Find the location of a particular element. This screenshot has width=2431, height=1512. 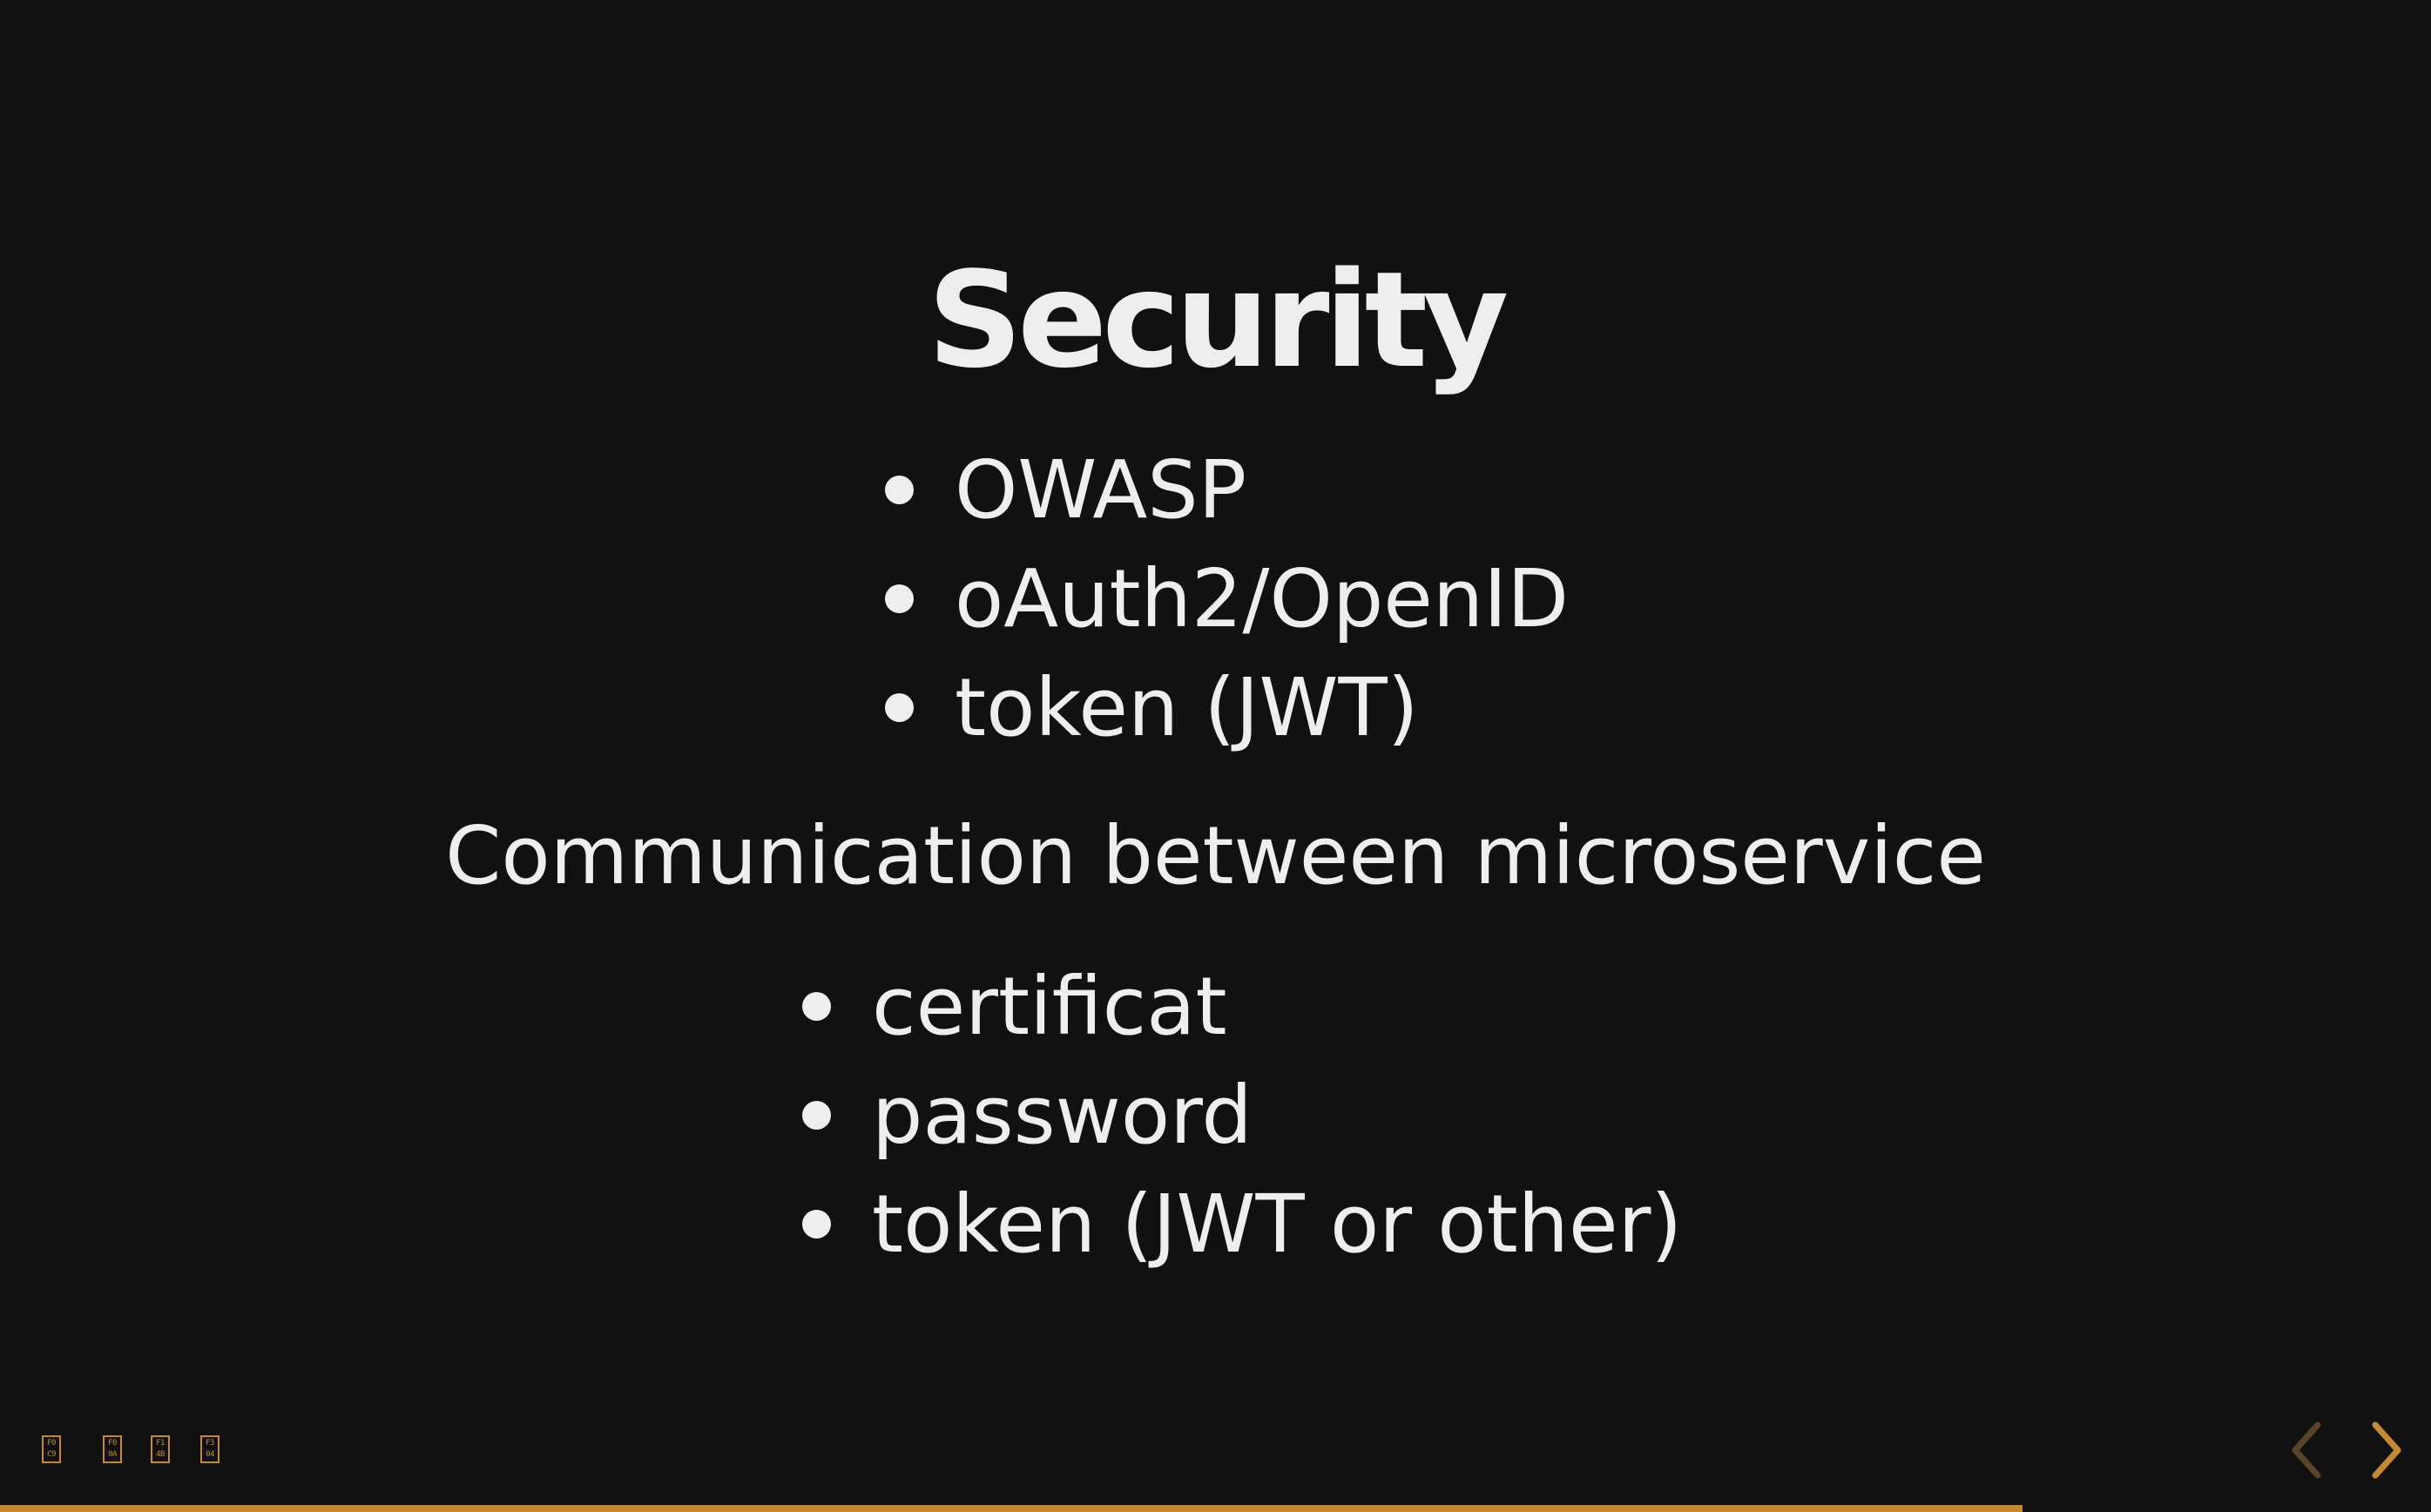

missing-glyph-icon: F3 04 is located at coordinates (210, 1449).